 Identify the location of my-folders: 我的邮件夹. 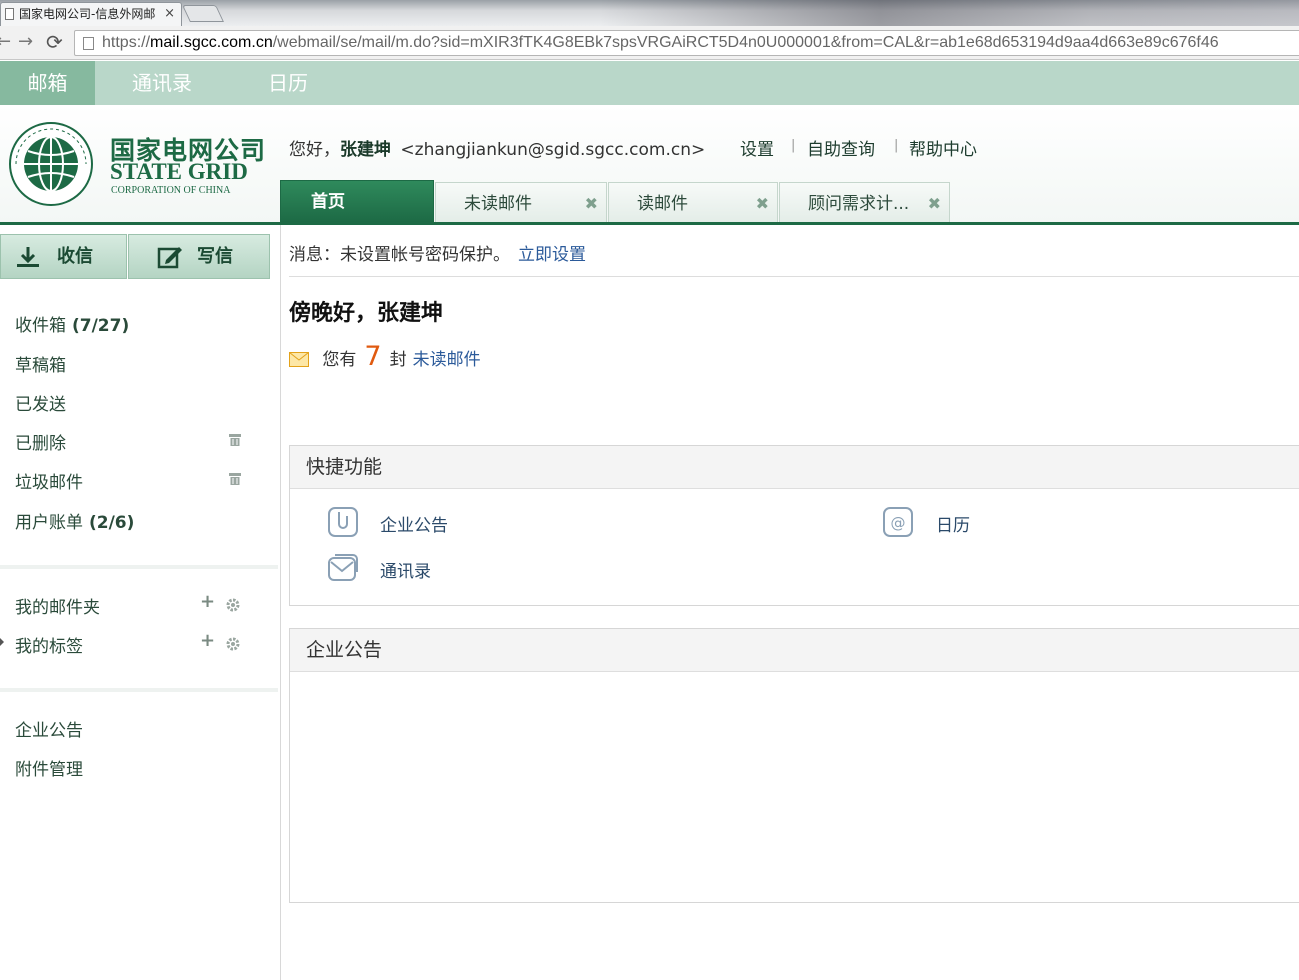
(57, 605).